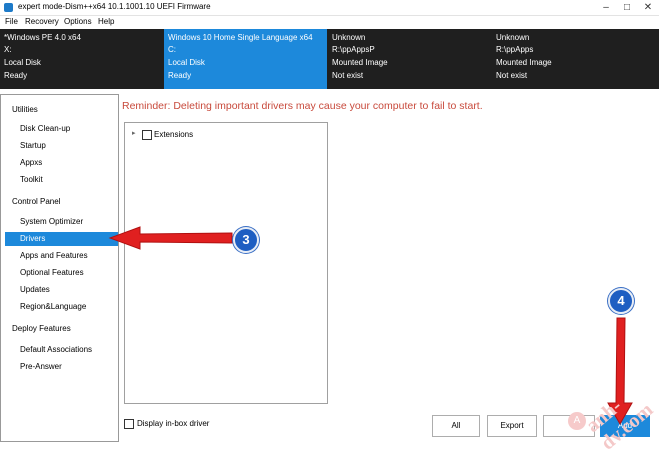 Image resolution: width=659 pixels, height=455 pixels. Describe the element at coordinates (81, 59) in the screenshot. I see `image-column-winpe: *Windows PE 4.0 x64 X: Local Disk Ready` at that location.